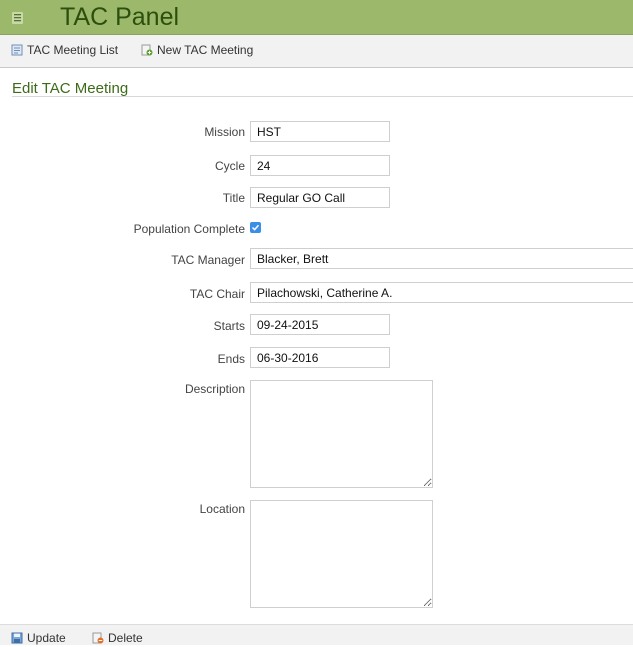  Describe the element at coordinates (233, 198) in the screenshot. I see `title-label: Title` at that location.